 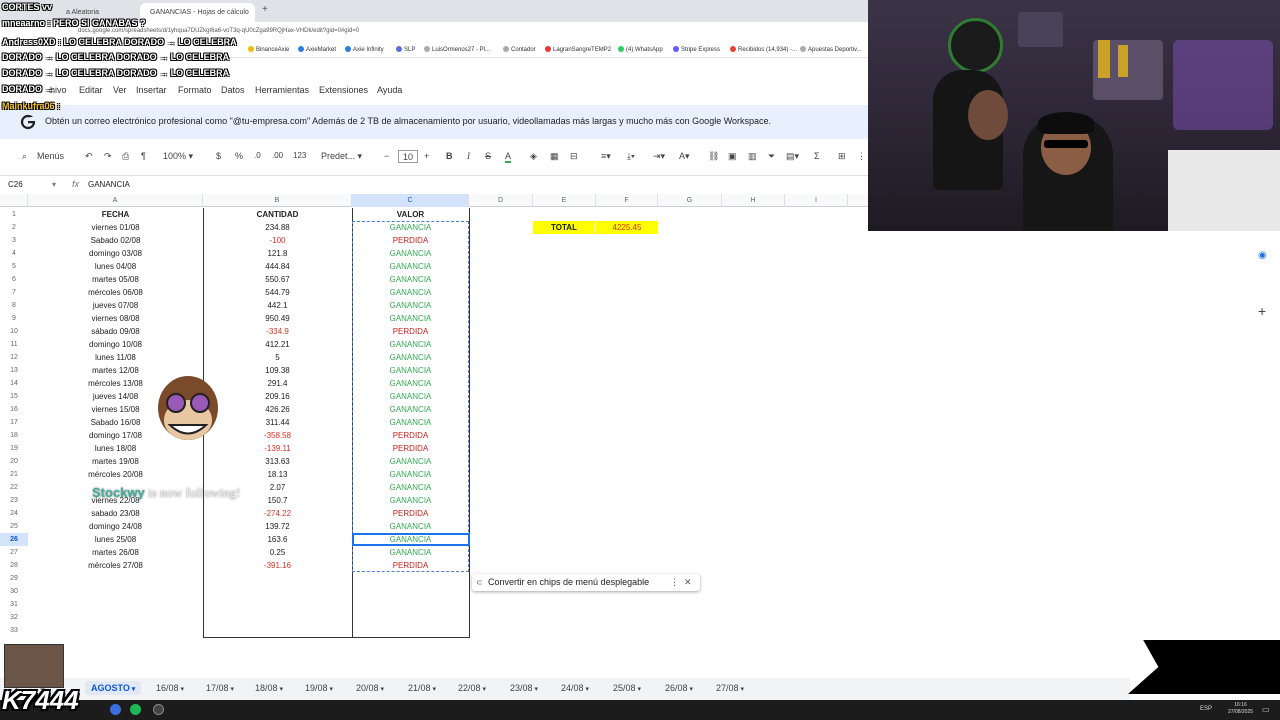 What do you see at coordinates (679, 688) in the screenshot?
I see `sheet-tab: 26/08 ▾` at bounding box center [679, 688].